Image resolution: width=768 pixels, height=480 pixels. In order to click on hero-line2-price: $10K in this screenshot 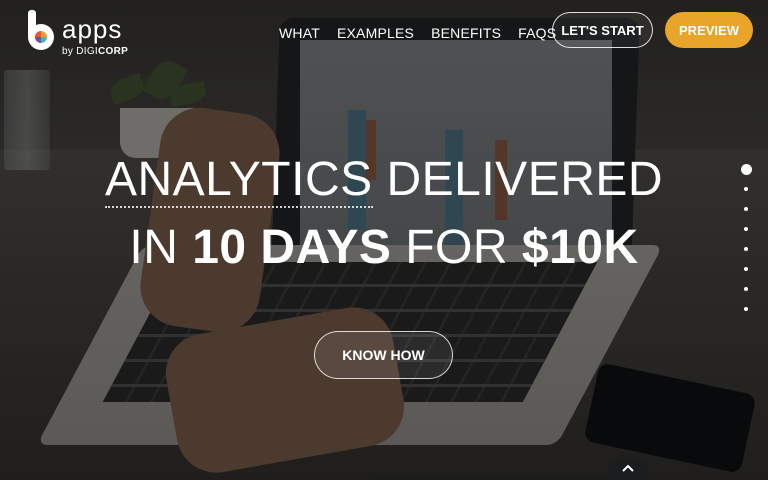, I will do `click(580, 247)`.